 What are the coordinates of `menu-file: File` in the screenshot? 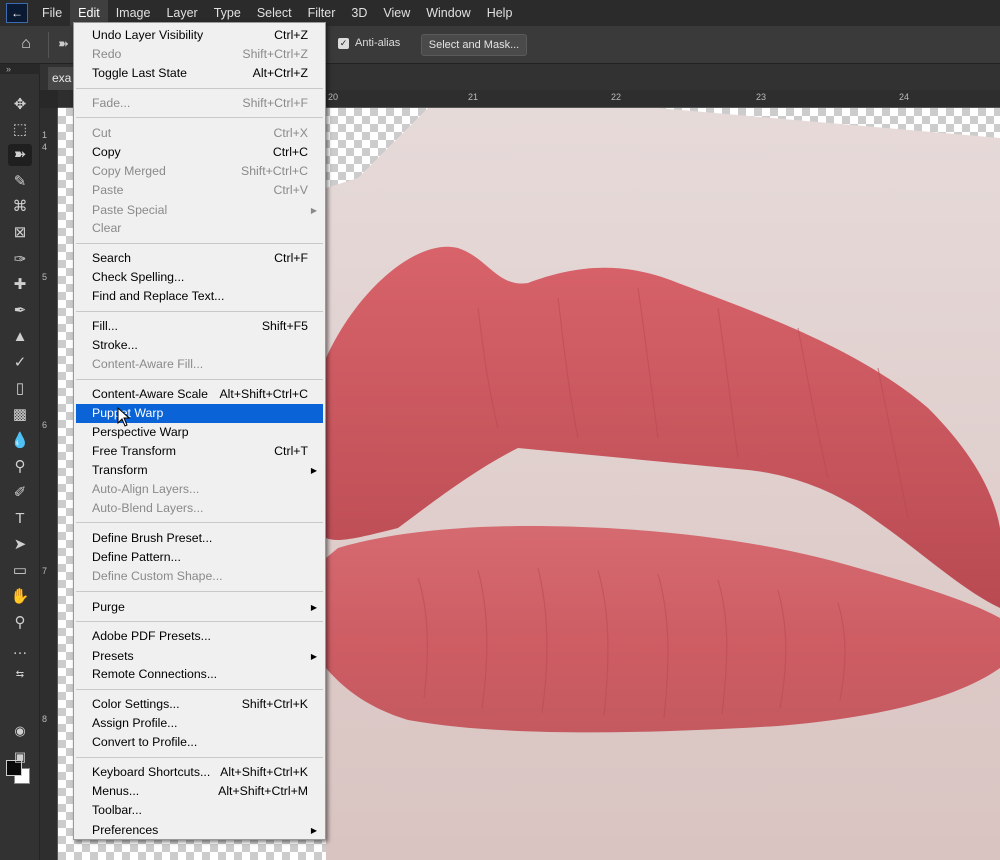 It's located at (52, 13).